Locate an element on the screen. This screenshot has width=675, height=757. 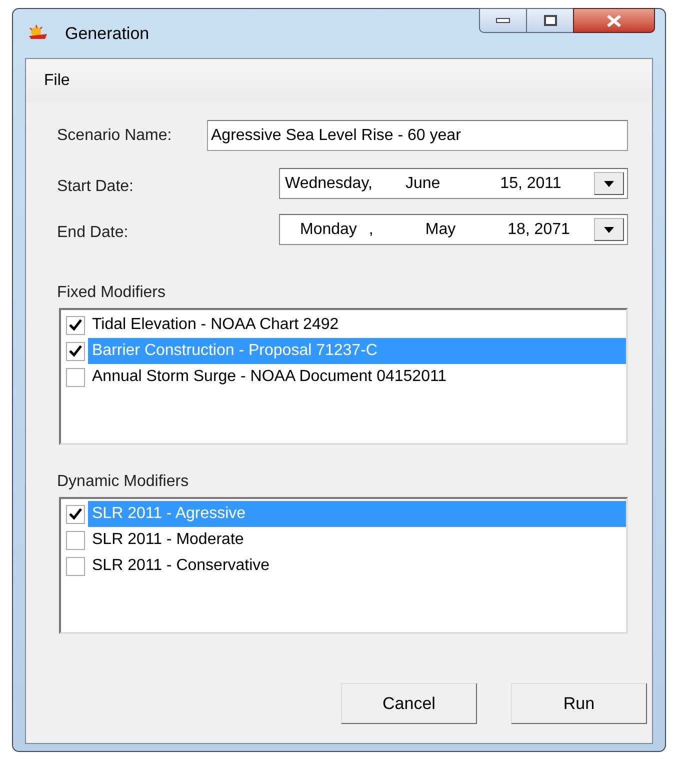
list-item: SLR 2011 - Moderate is located at coordinates (357, 540).